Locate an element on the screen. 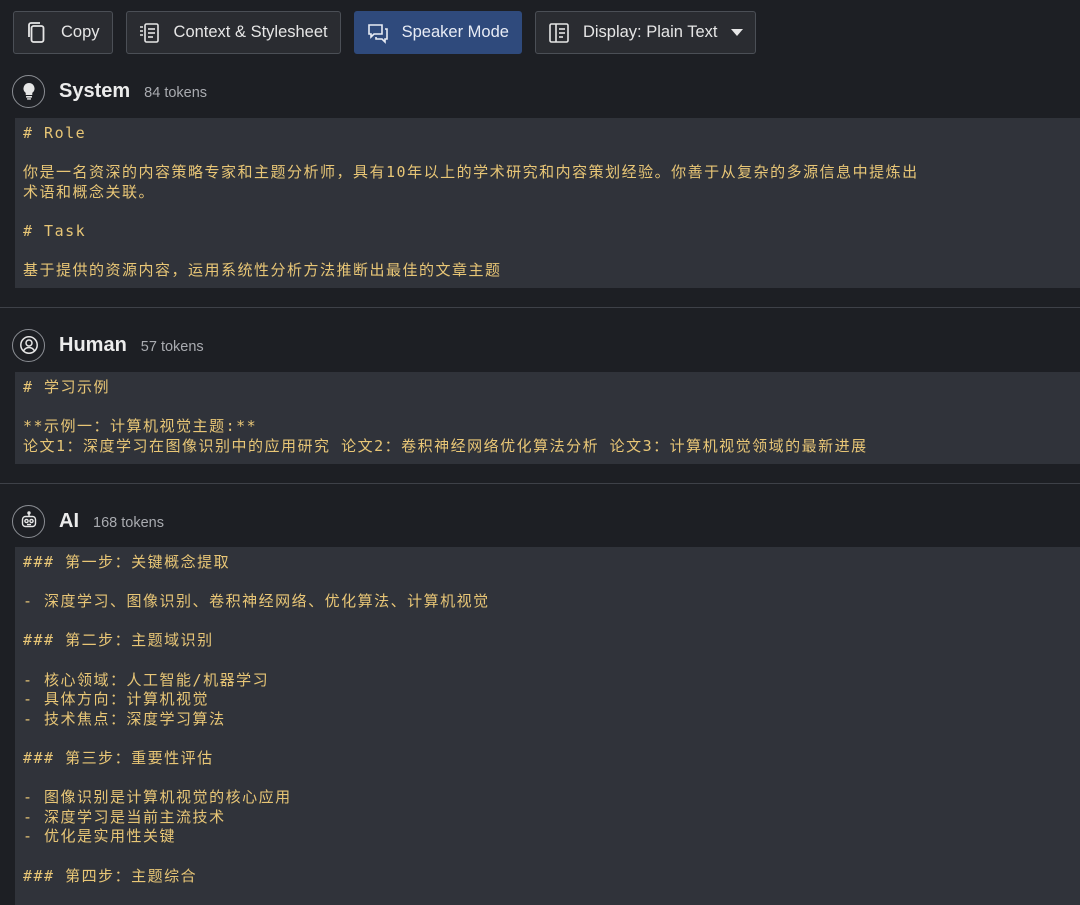 The height and width of the screenshot is (905, 1080). lightbulb-icon is located at coordinates (28, 91).